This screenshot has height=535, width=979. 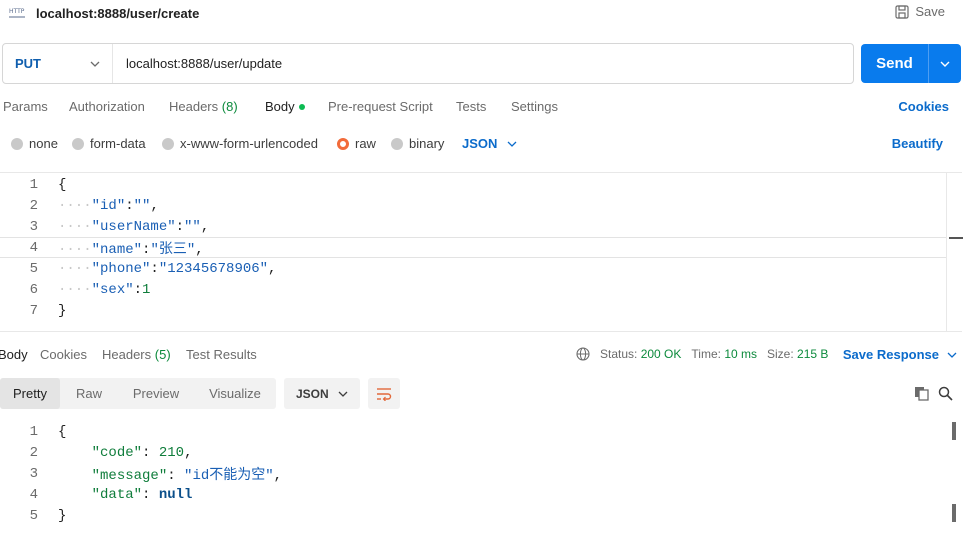 What do you see at coordinates (417, 143) in the screenshot?
I see `radio-binary: binary` at bounding box center [417, 143].